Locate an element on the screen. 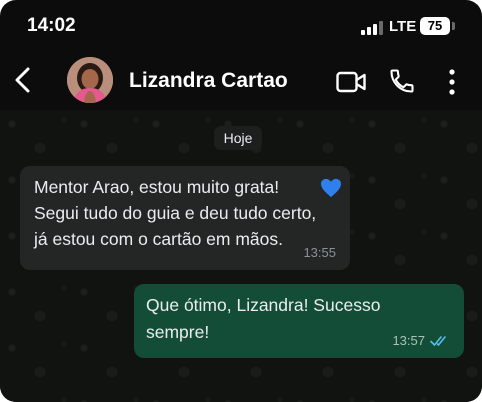  message-time: 13:57 is located at coordinates (408, 340).